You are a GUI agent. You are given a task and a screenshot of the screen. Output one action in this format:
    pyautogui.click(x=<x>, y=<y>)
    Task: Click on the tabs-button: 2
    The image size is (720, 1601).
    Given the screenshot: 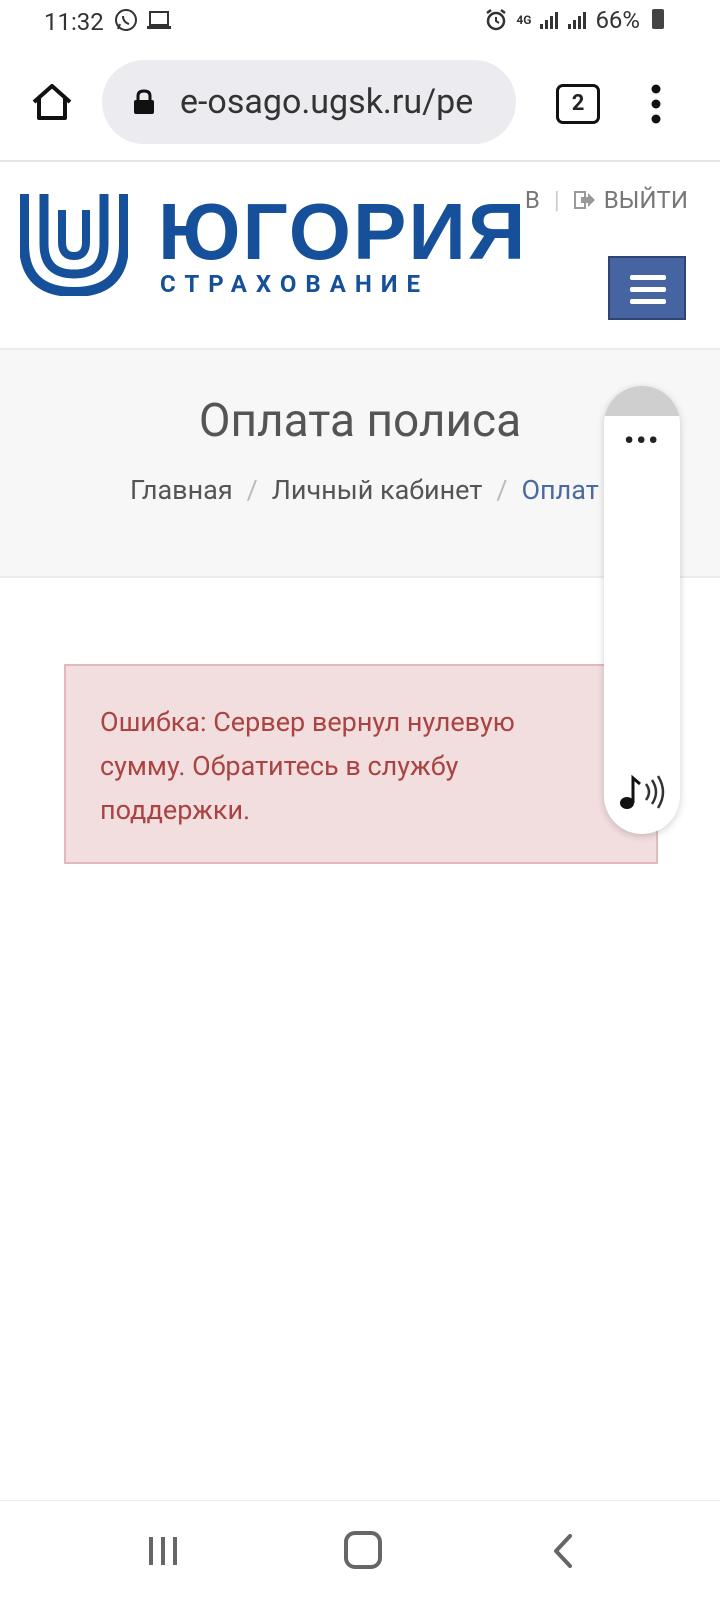 What is the action you would take?
    pyautogui.click(x=578, y=104)
    